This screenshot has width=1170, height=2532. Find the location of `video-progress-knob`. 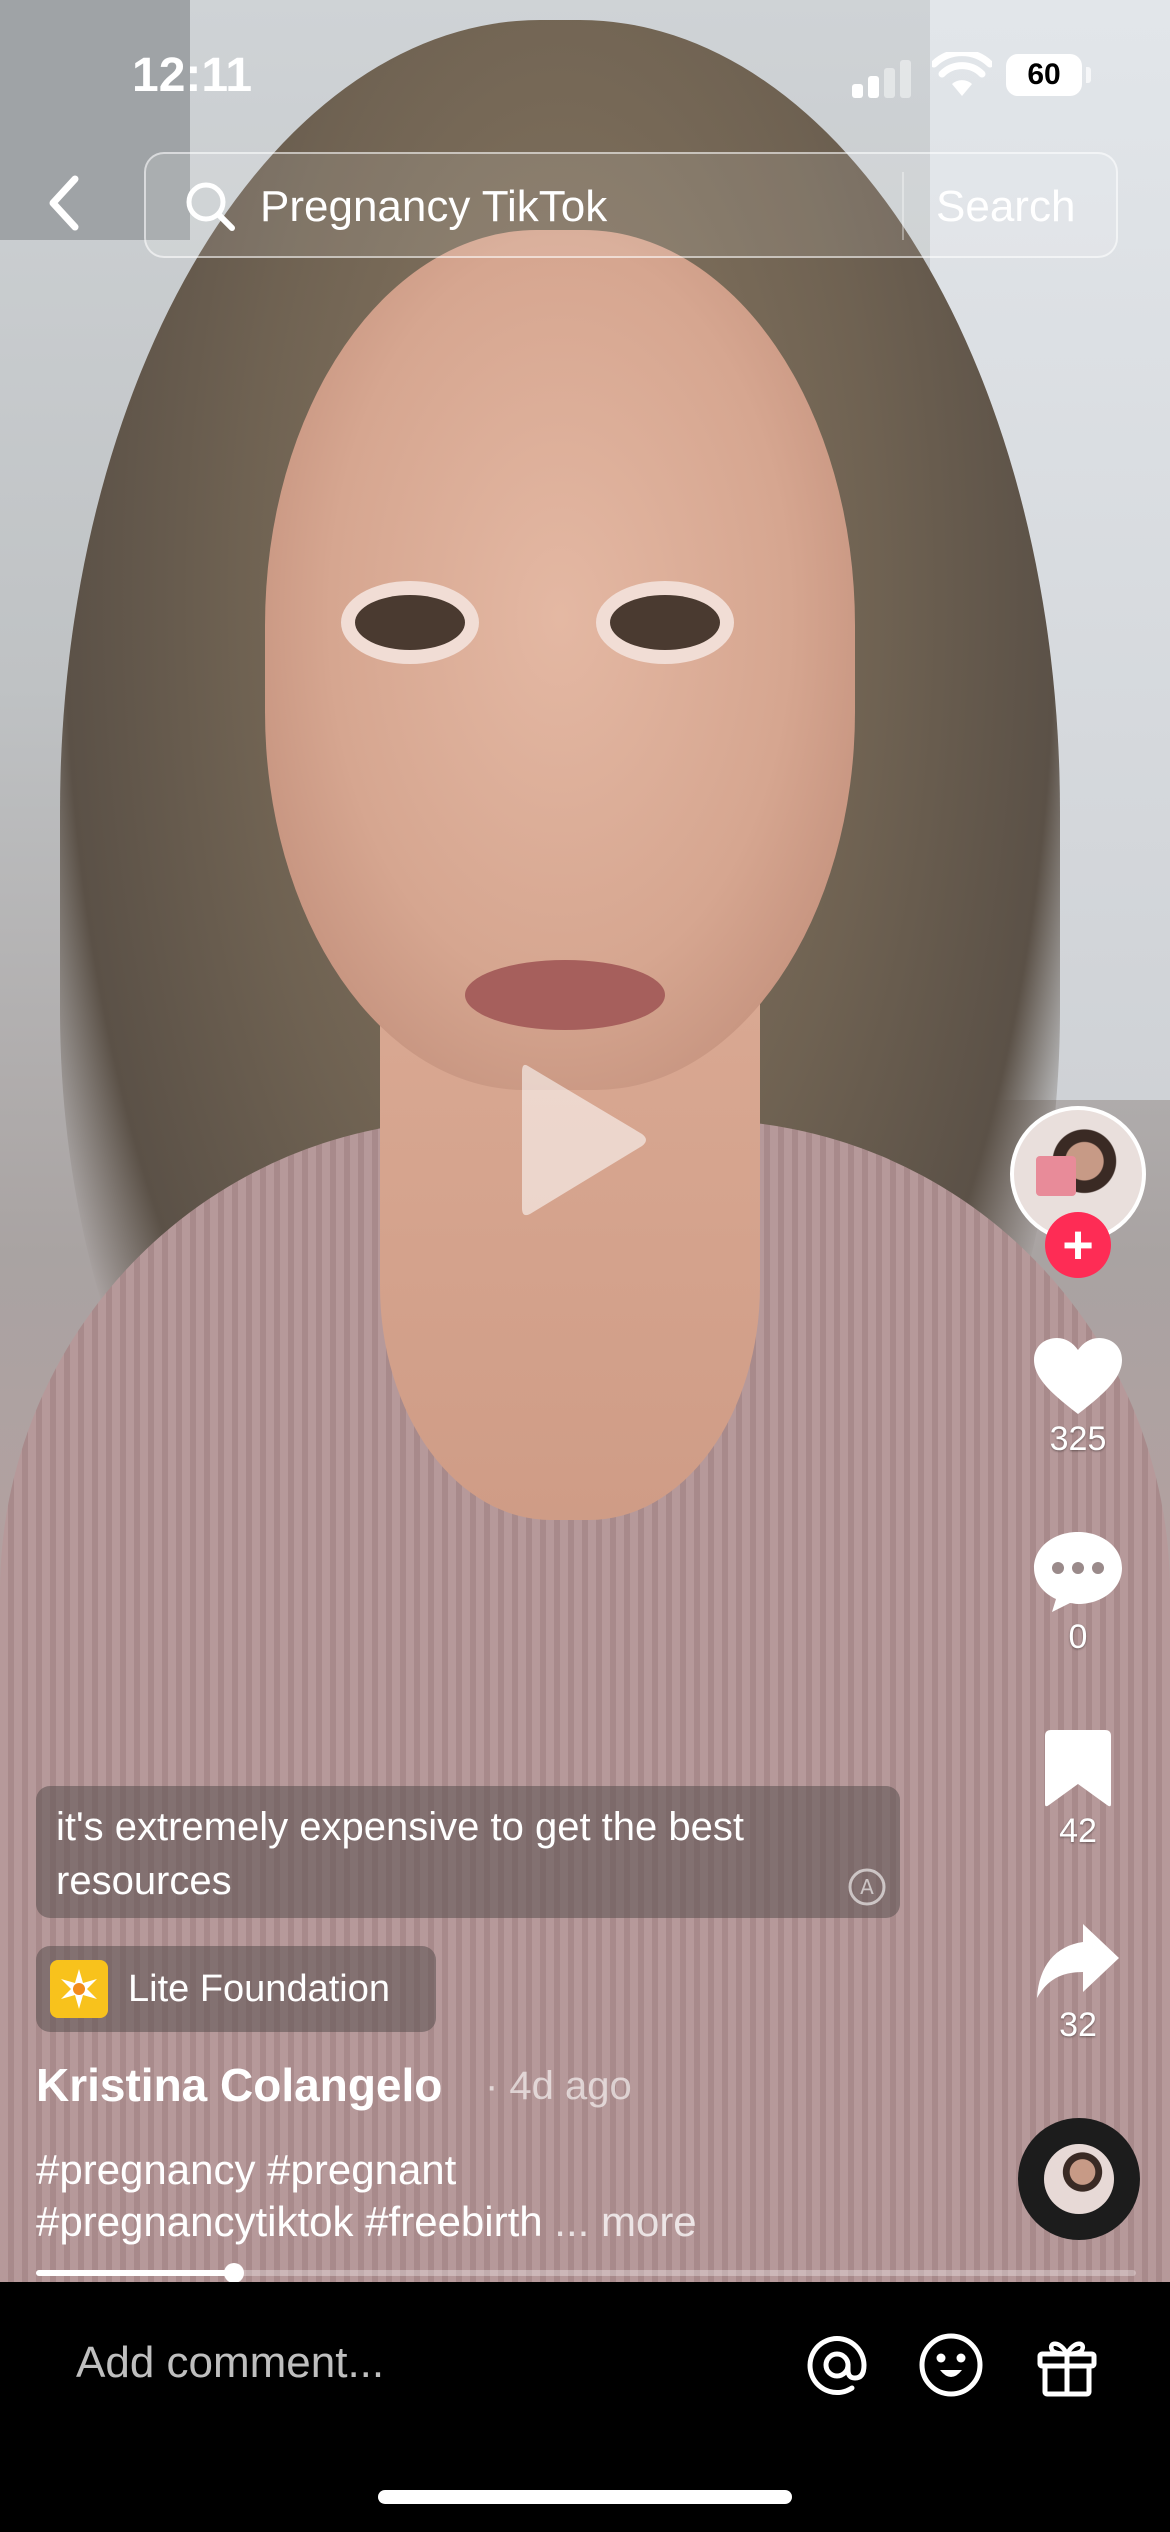

video-progress-knob is located at coordinates (234, 2273).